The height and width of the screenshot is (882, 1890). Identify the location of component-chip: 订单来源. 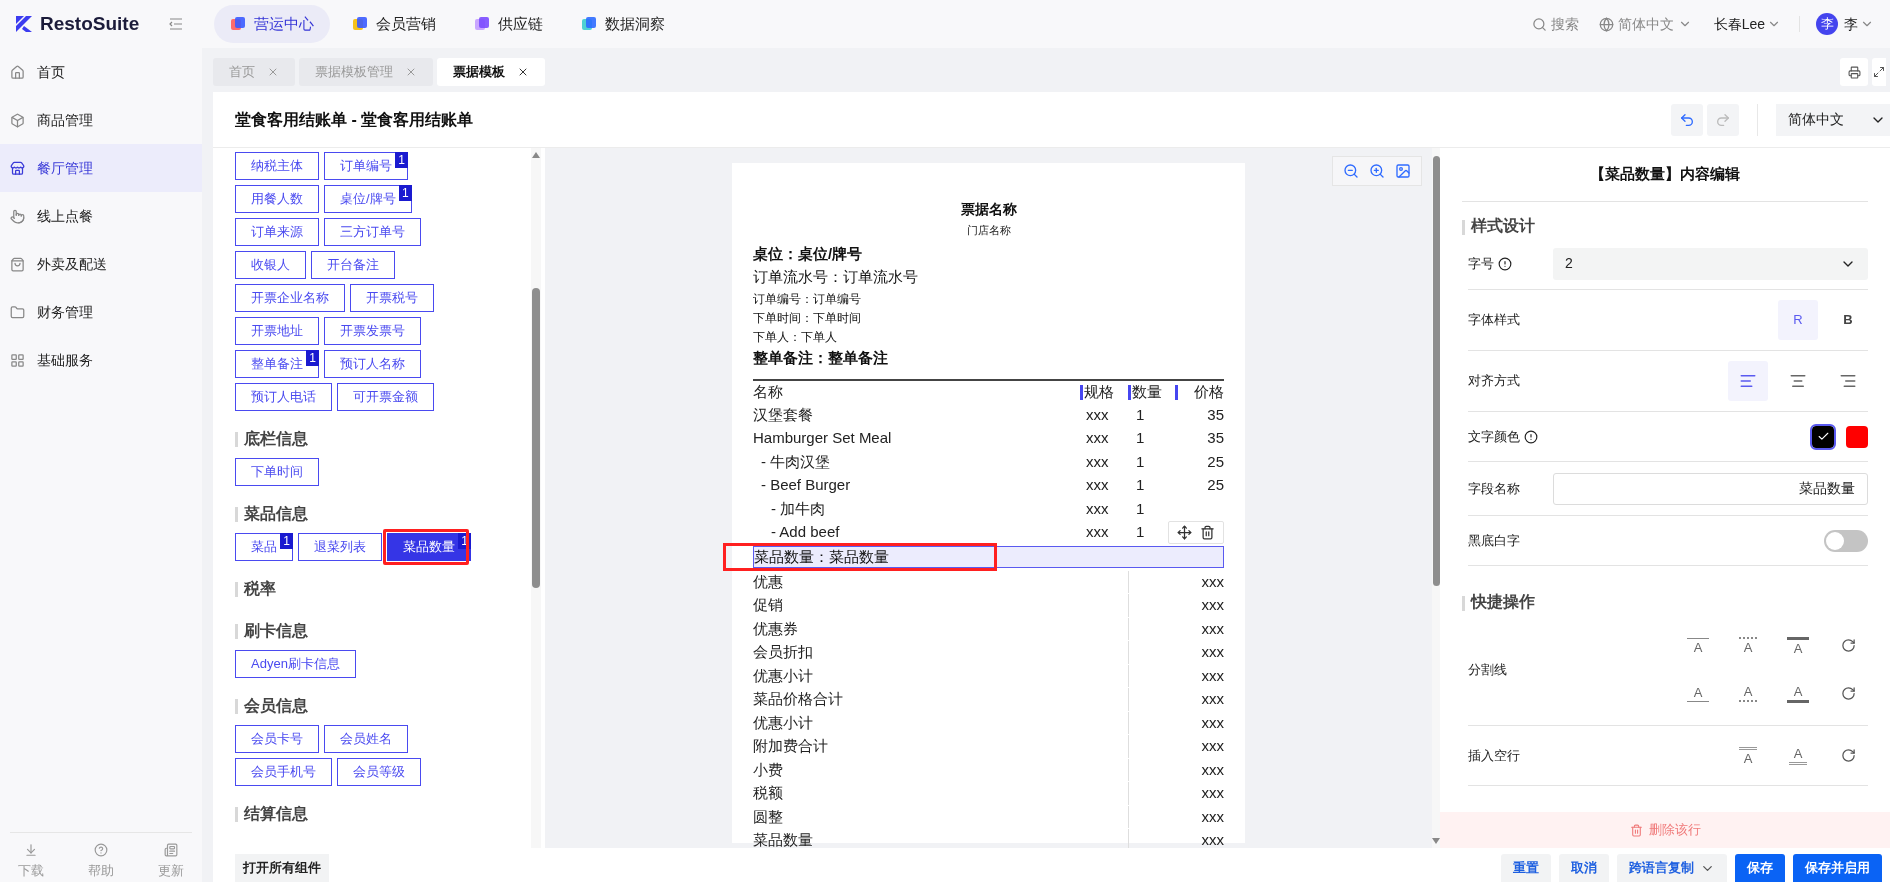
(277, 232).